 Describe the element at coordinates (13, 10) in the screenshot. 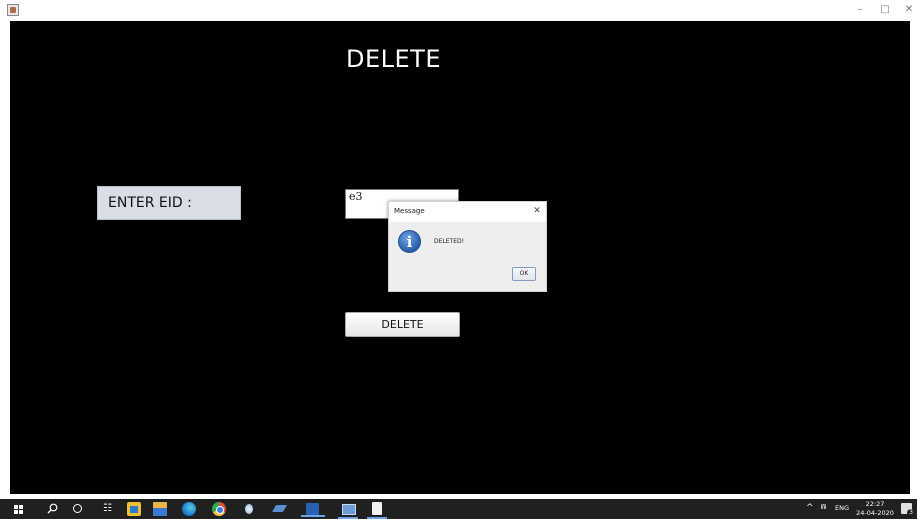

I see `java-app-icon` at that location.